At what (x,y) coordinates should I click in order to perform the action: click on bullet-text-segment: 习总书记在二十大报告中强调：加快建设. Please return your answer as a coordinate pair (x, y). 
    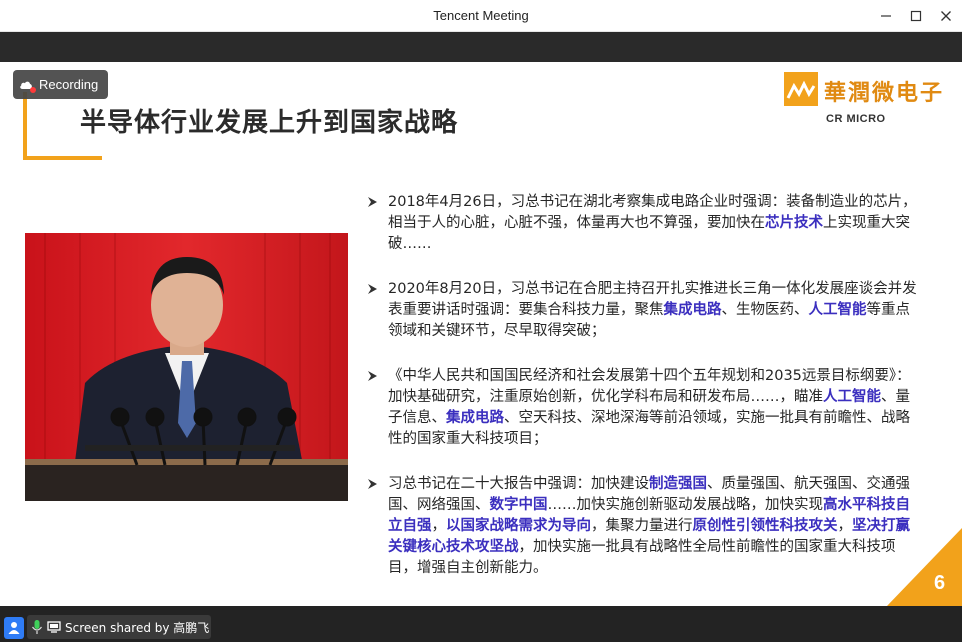
    Looking at the image, I should click on (518, 484).